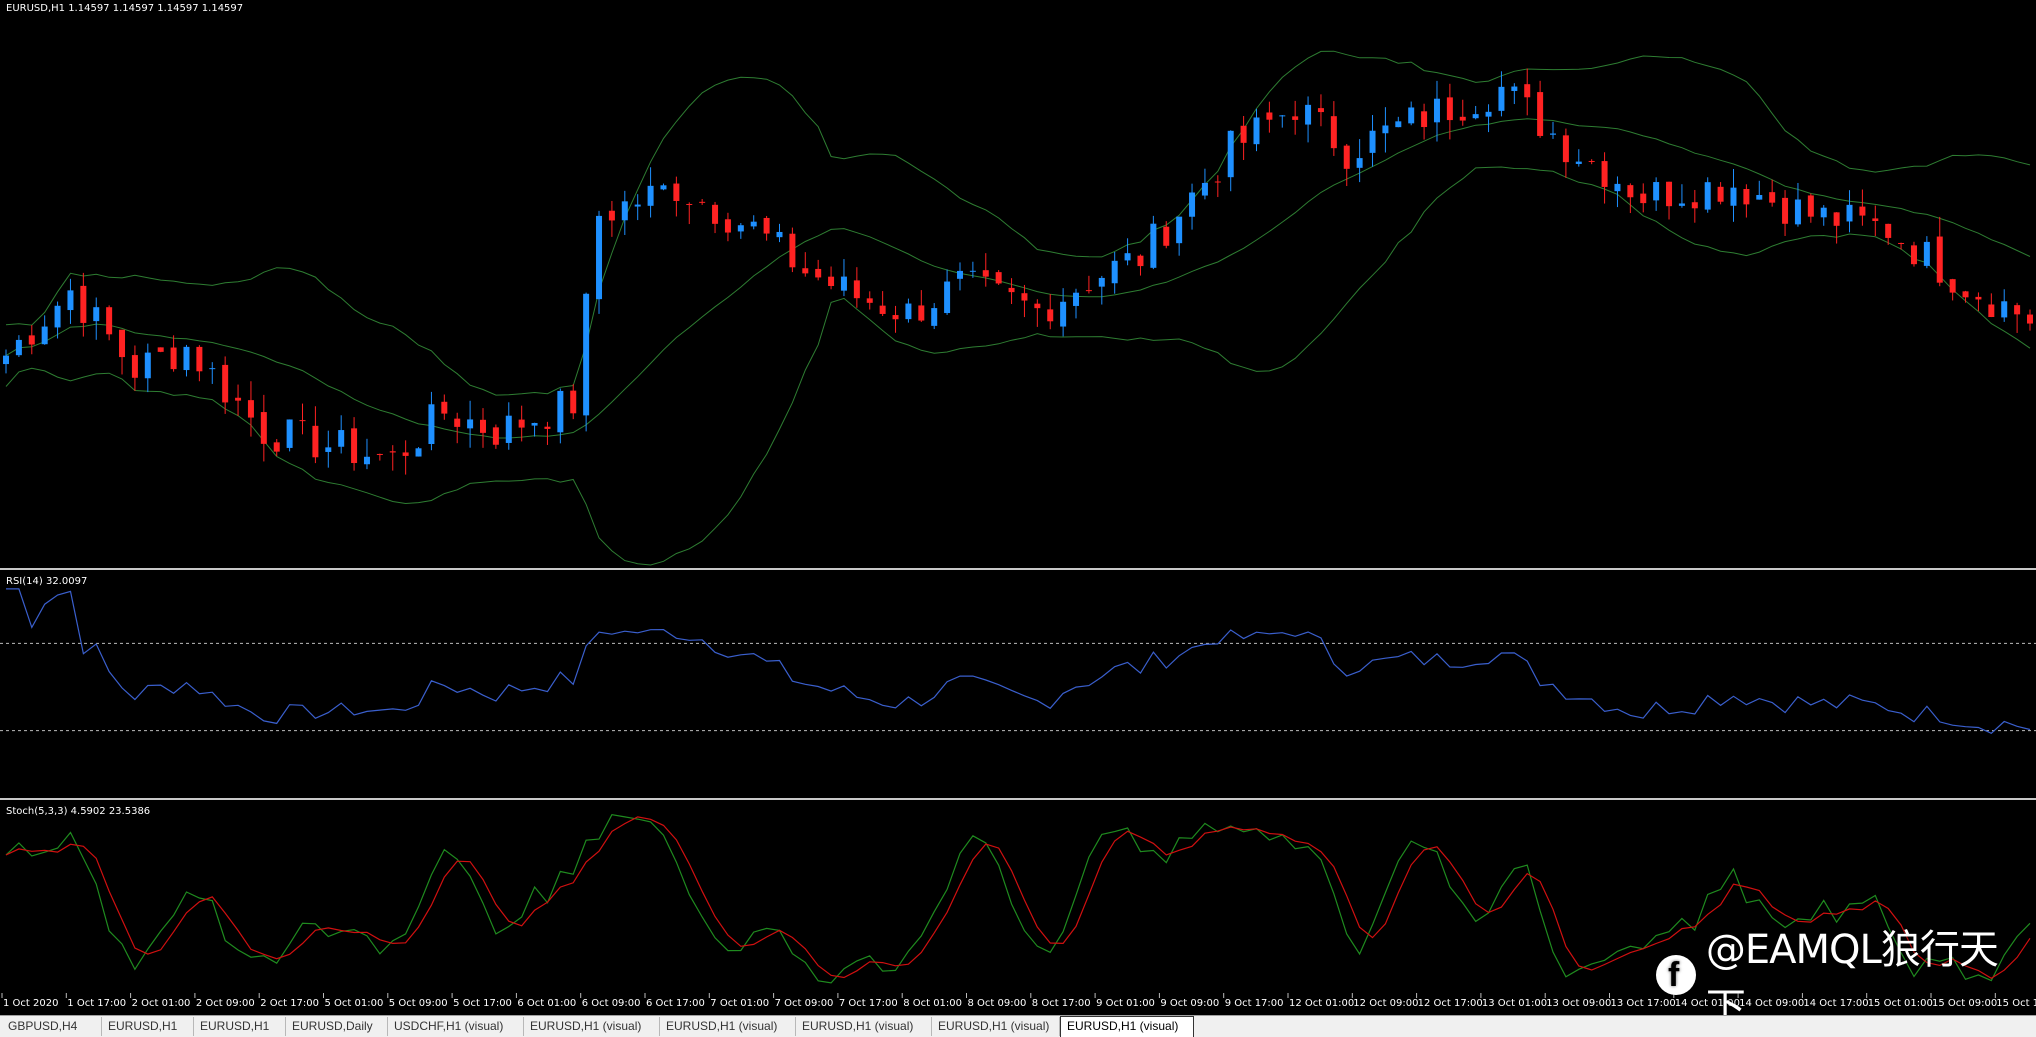 This screenshot has height=1037, width=2036. What do you see at coordinates (1385, 1003) in the screenshot?
I see `time-axis-label: 12 Oct 09:00` at bounding box center [1385, 1003].